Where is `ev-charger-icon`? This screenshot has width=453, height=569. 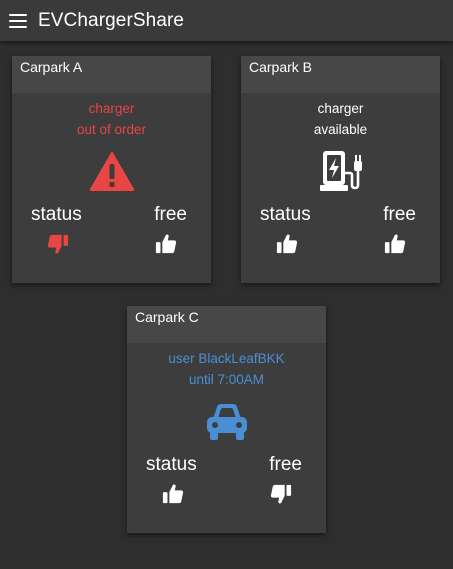 ev-charger-icon is located at coordinates (340, 171).